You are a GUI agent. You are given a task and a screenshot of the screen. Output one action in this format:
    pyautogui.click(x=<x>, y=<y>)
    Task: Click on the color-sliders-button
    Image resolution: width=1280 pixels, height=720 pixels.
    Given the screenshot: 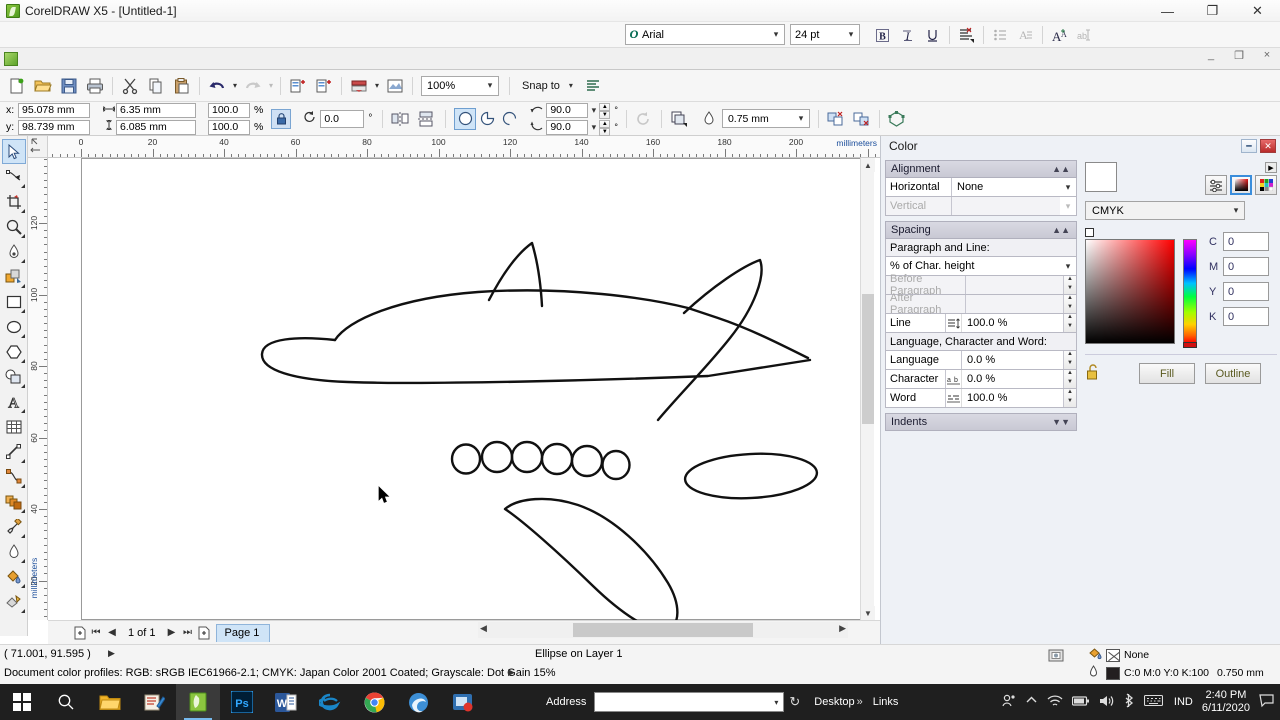 What is the action you would take?
    pyautogui.click(x=1216, y=185)
    